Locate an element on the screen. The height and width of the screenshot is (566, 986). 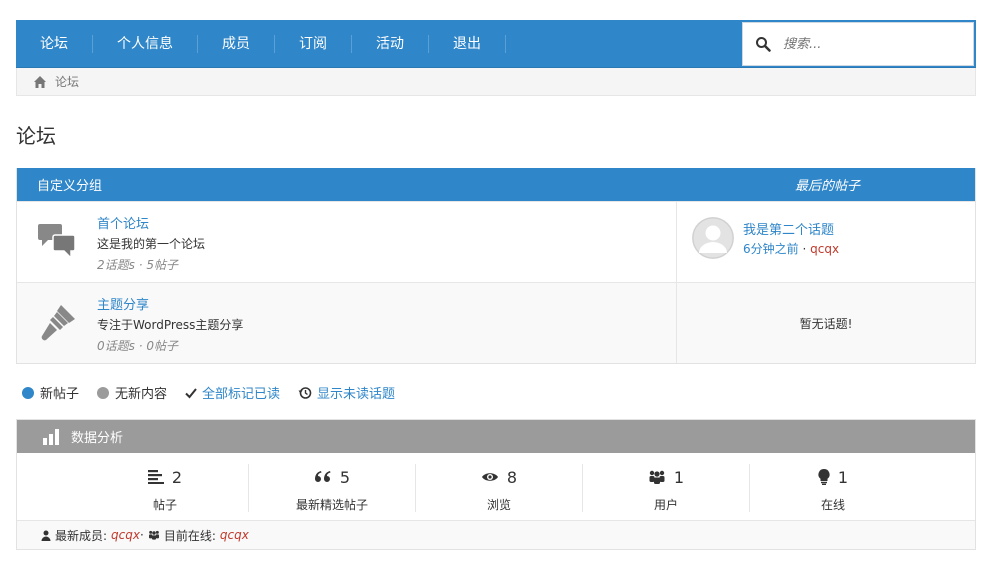
group-header: 自定义分组 is located at coordinates (70, 186).